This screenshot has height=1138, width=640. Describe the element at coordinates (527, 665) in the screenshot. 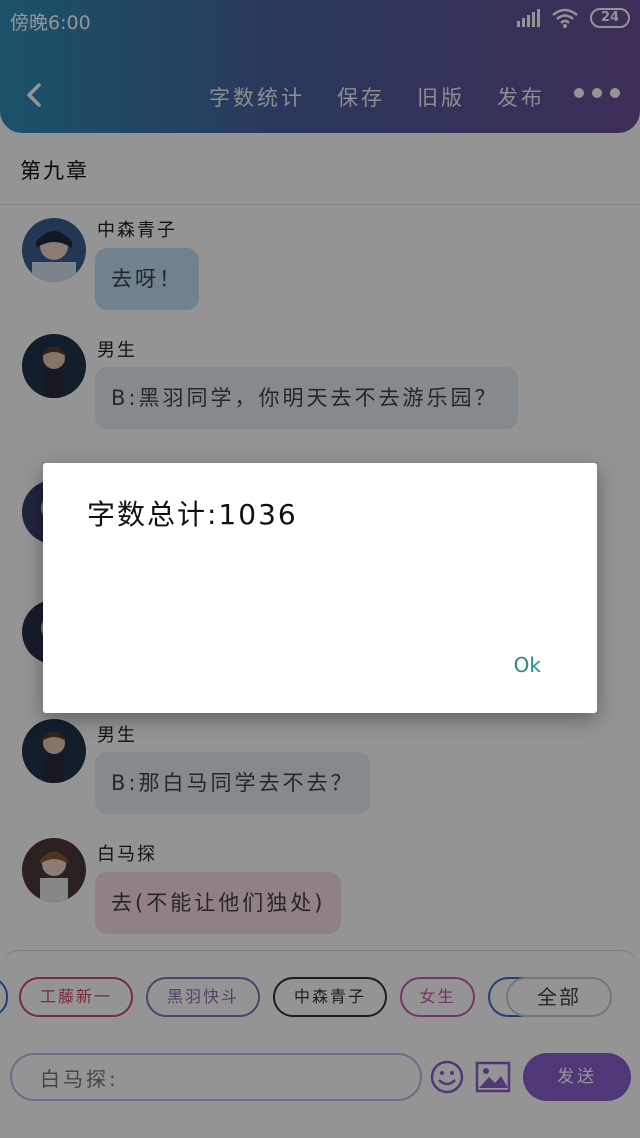

I see `ok-button: Ok` at that location.